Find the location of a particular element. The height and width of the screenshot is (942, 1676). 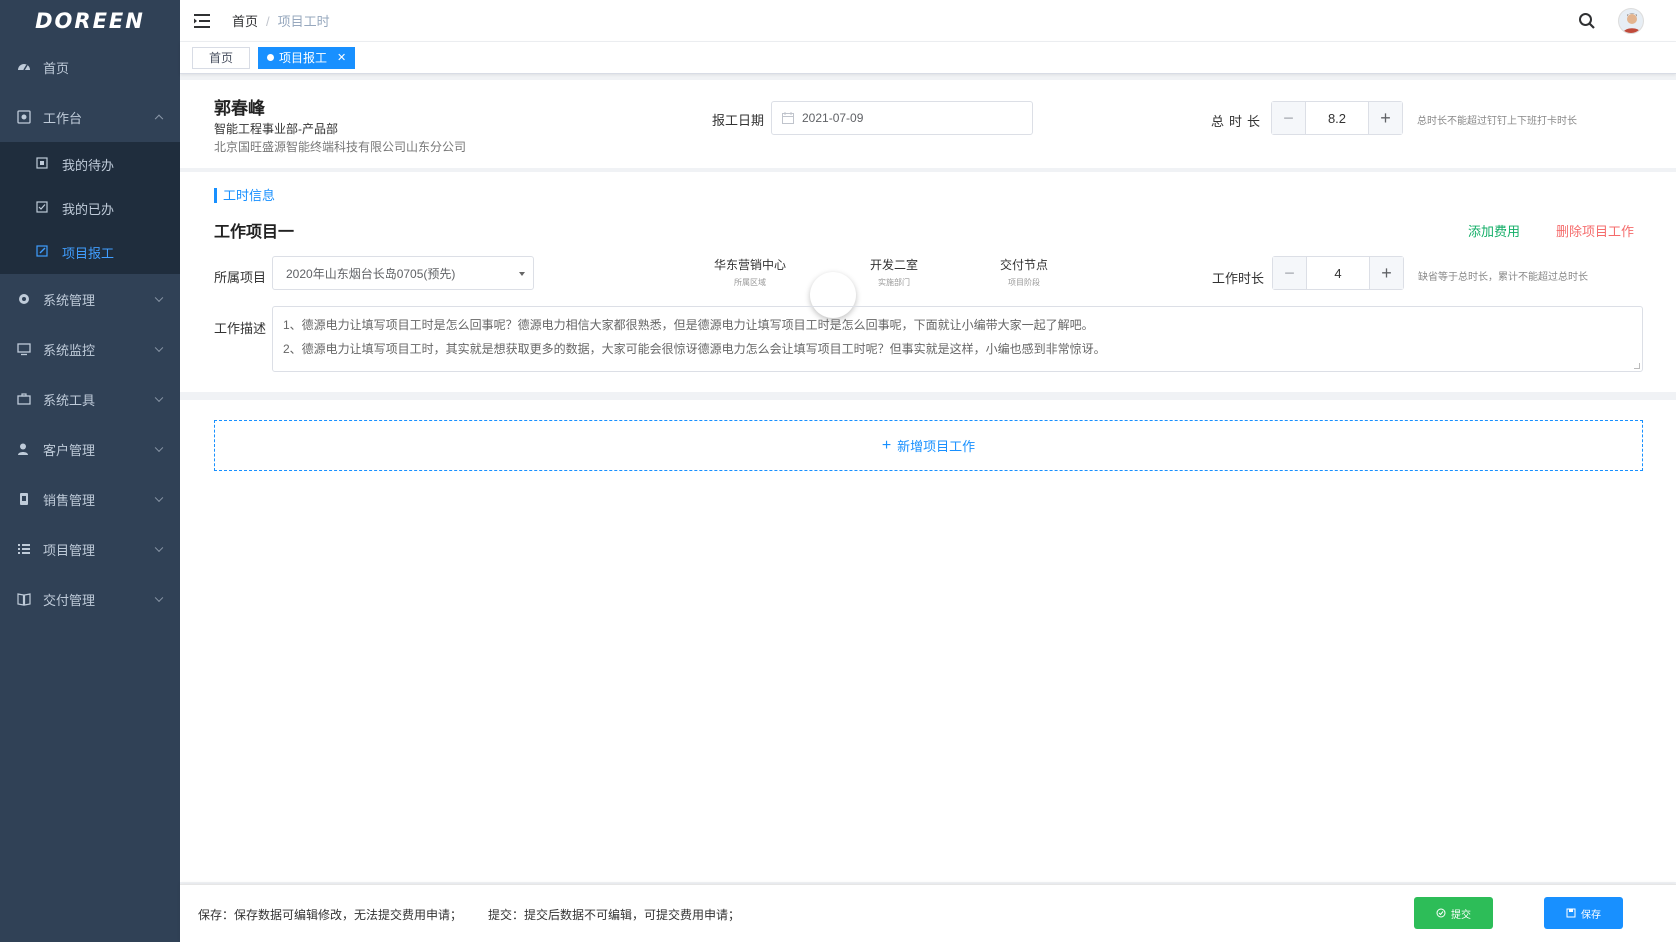

sidebar-item-label: 系统监控 is located at coordinates (69, 350).